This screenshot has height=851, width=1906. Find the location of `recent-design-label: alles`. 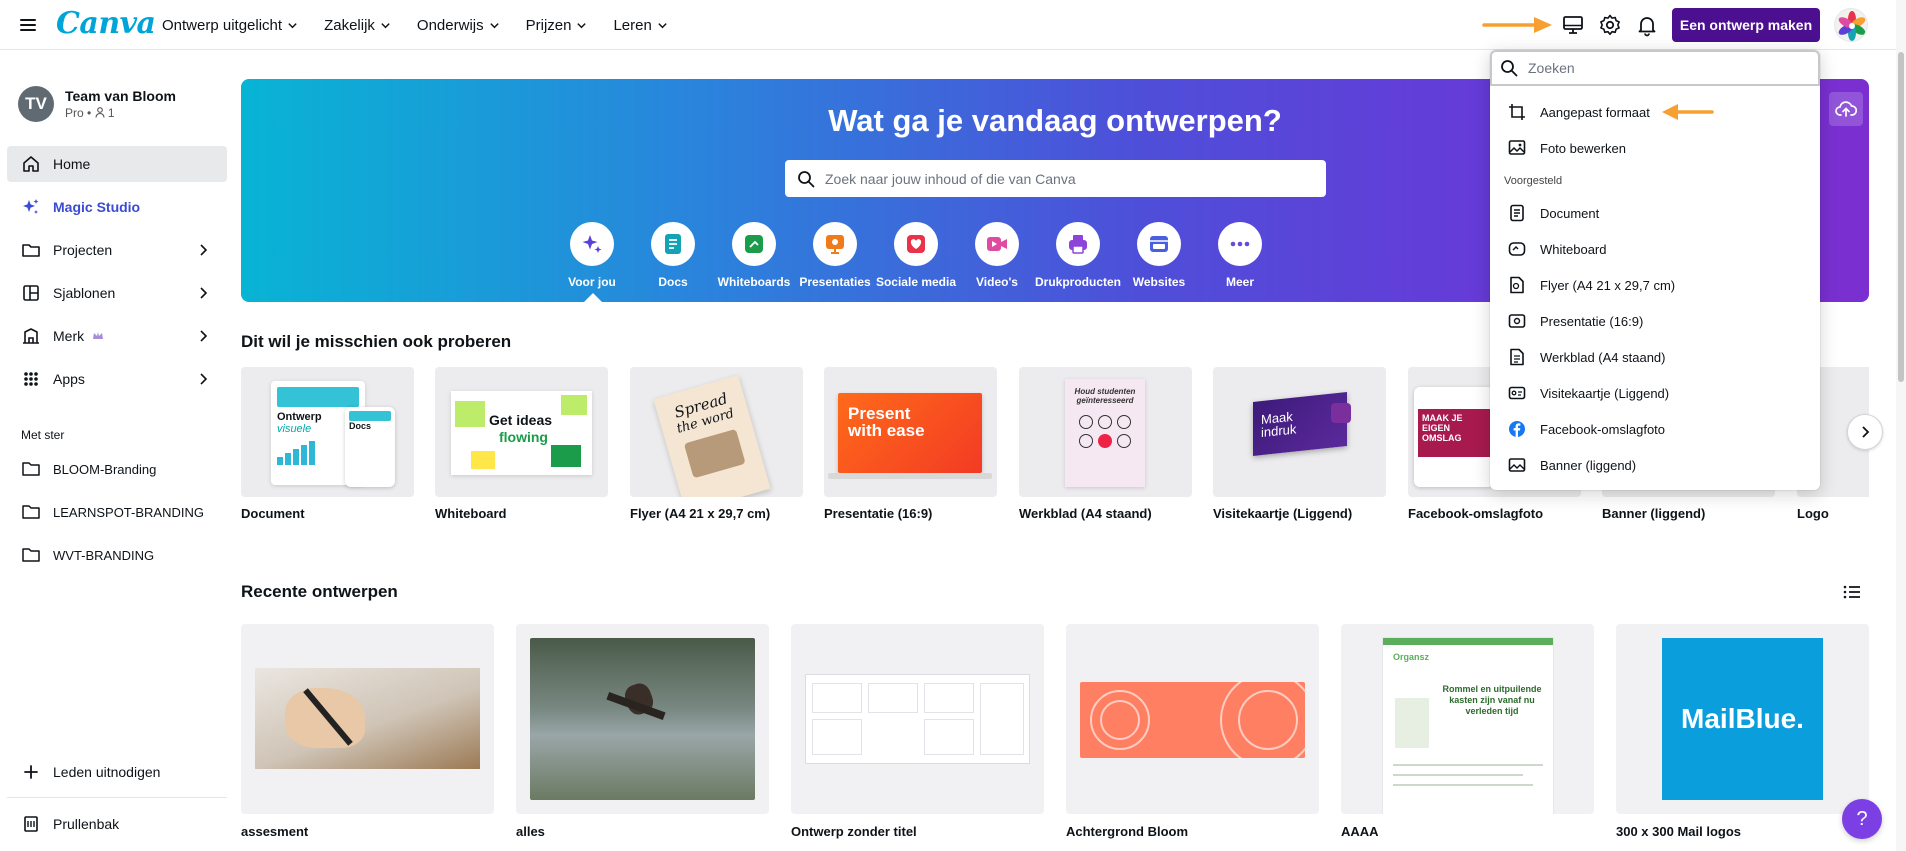

recent-design-label: alles is located at coordinates (530, 831).